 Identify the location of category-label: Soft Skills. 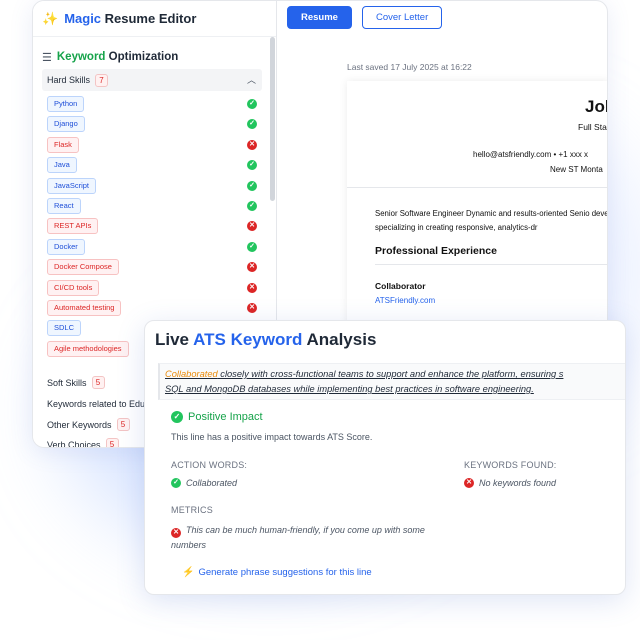
(67, 382).